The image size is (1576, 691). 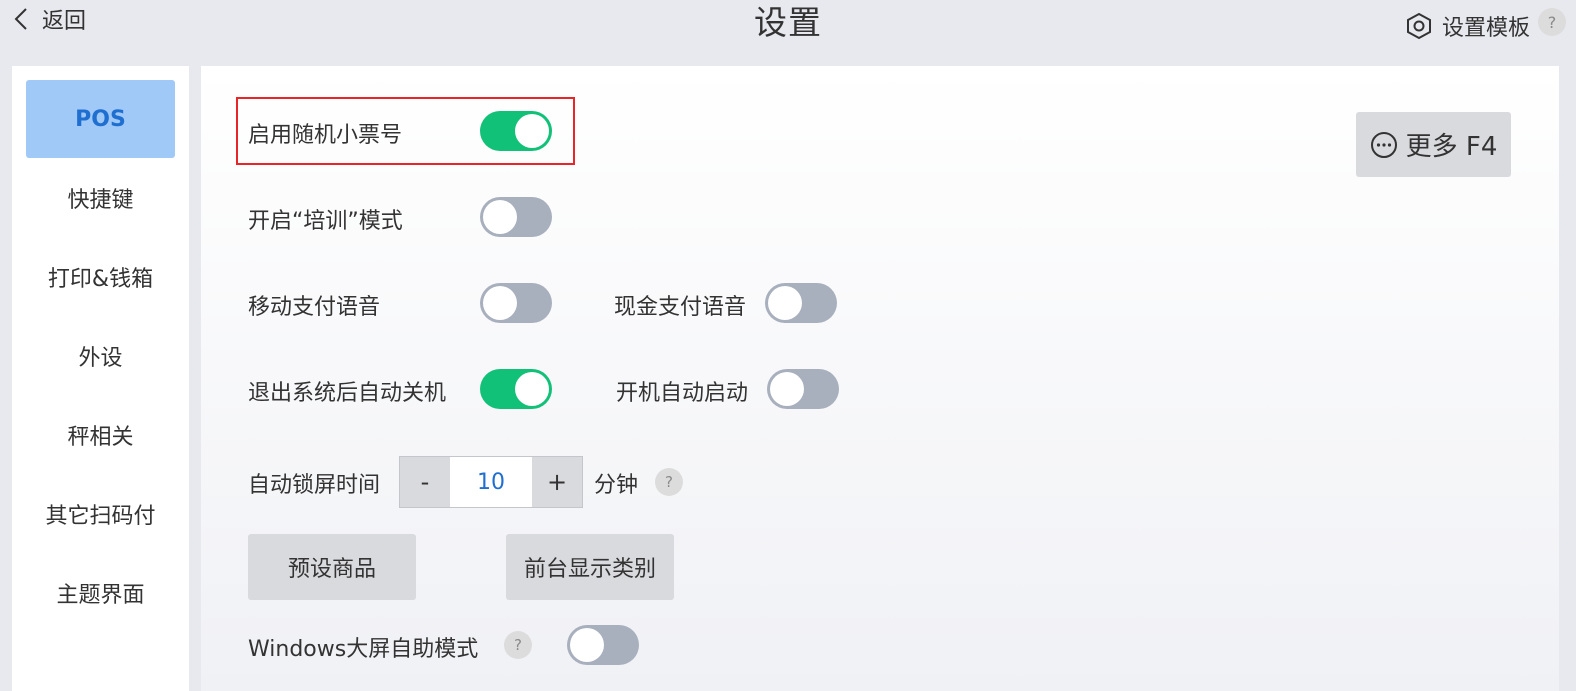 What do you see at coordinates (1485, 28) in the screenshot?
I see `template-label: 设置模板` at bounding box center [1485, 28].